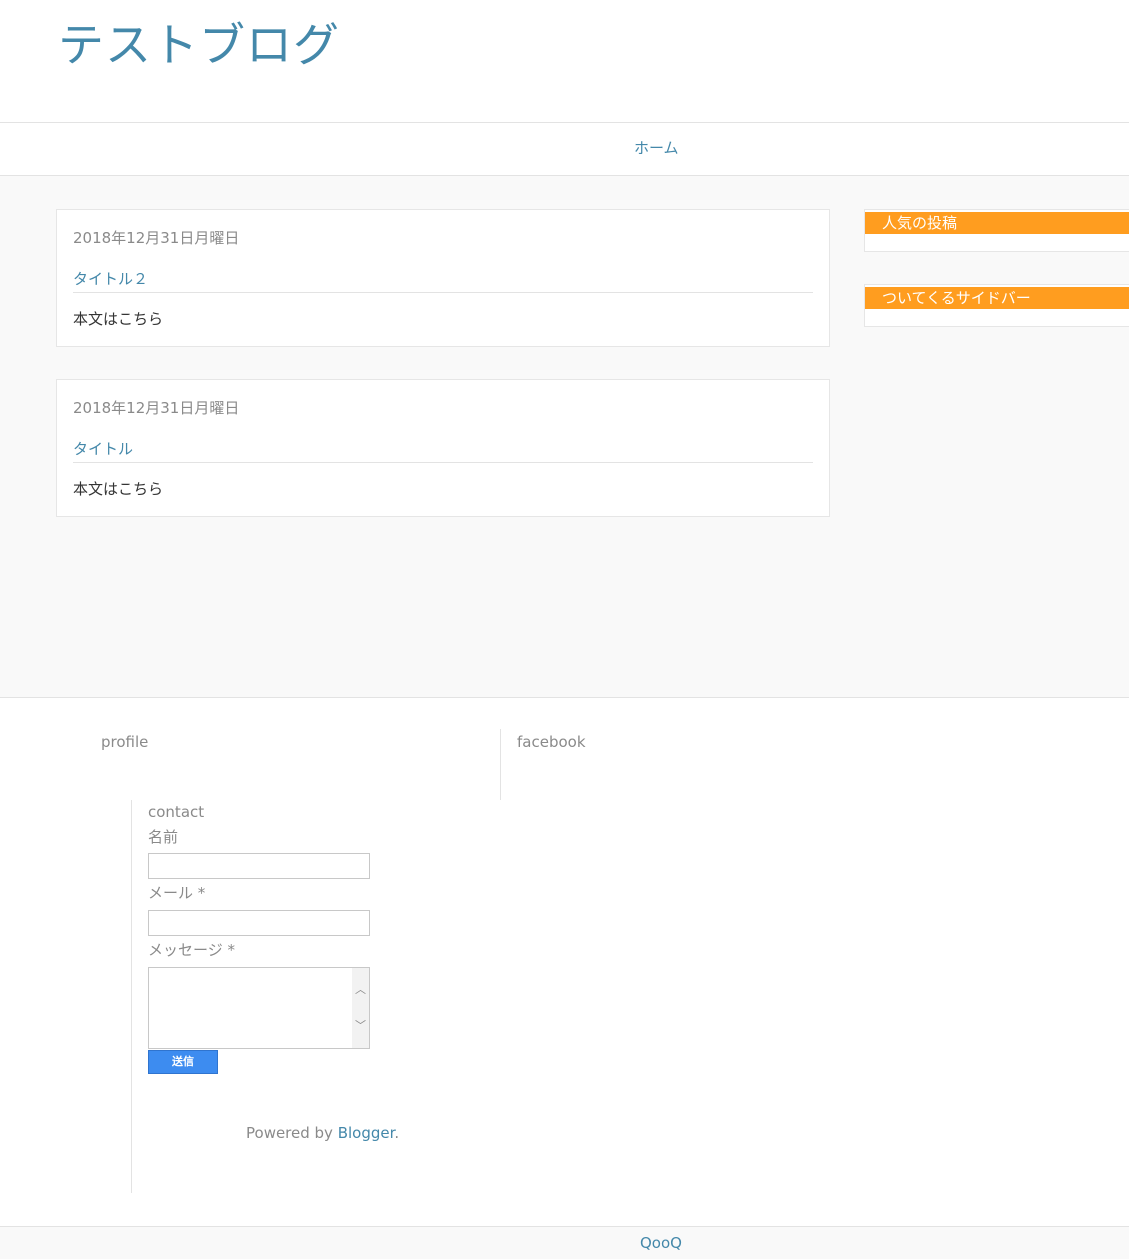 The image size is (1129, 1259). I want to click on widget-title: ついてくるサイドバー, so click(997, 298).